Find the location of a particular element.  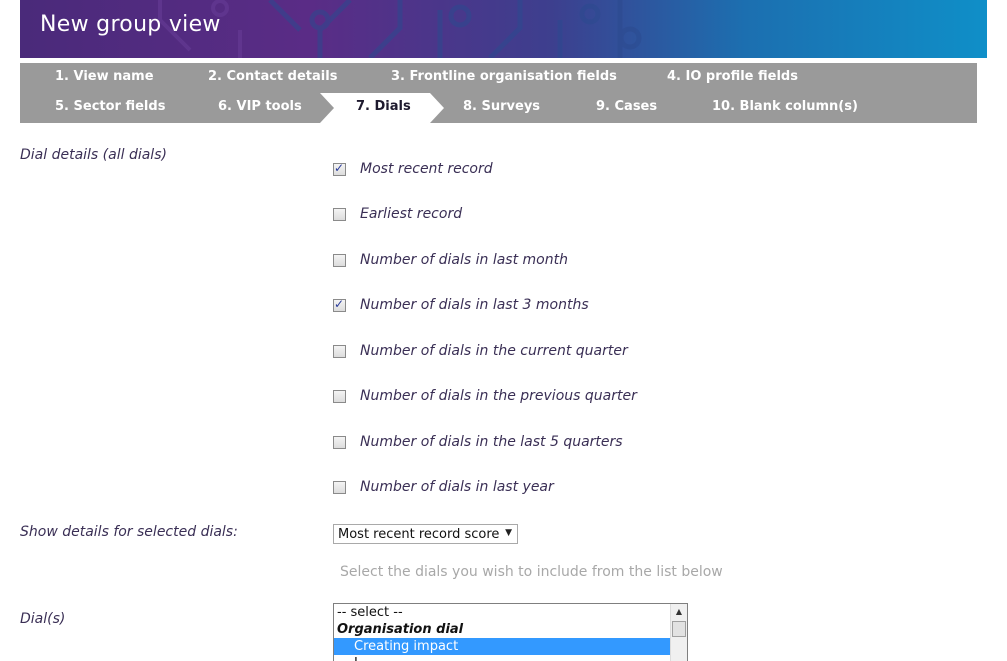

list-option: L is located at coordinates (502, 658).